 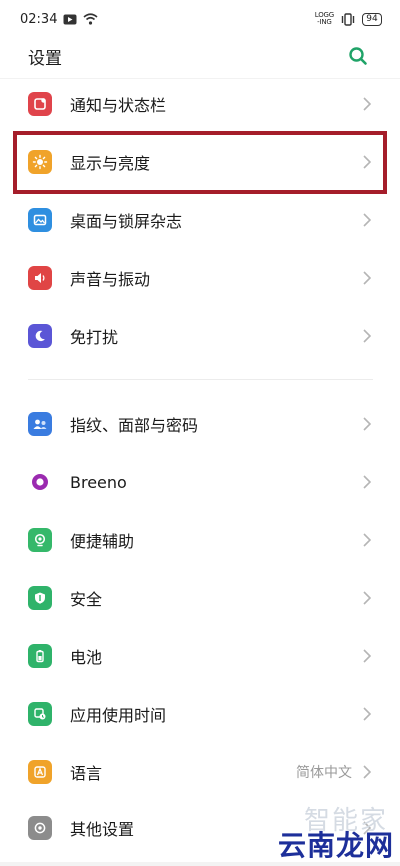 I want to click on battery-icon, so click(x=40, y=656).